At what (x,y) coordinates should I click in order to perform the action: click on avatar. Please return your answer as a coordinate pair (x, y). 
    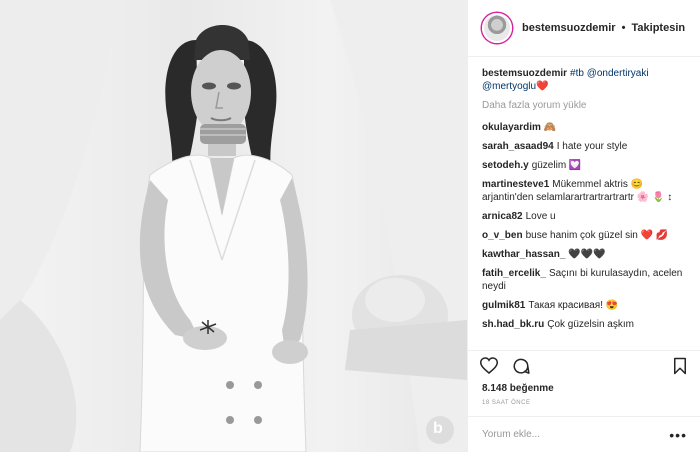
    Looking at the image, I should click on (497, 28).